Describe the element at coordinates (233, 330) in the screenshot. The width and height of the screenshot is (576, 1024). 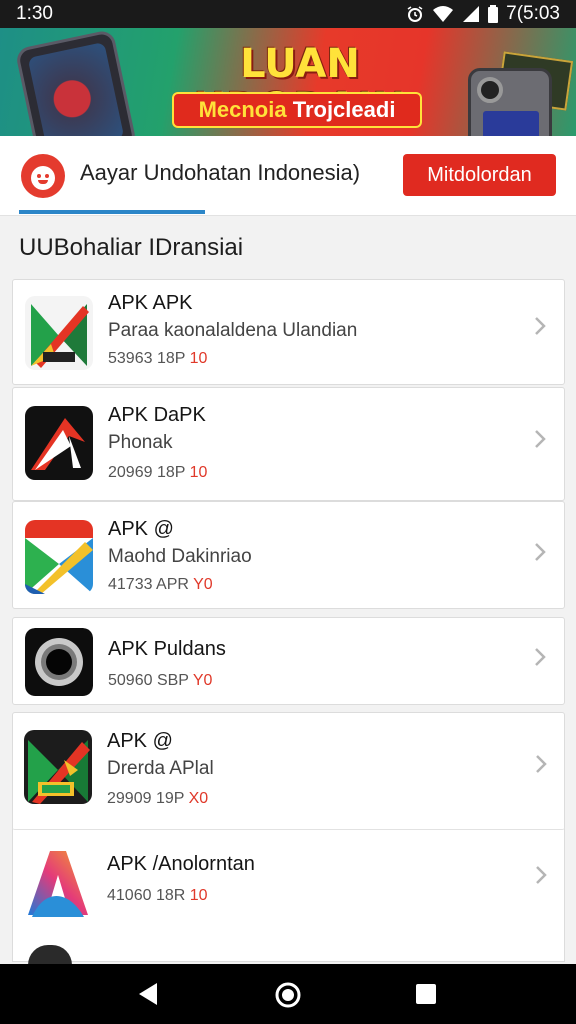
I see `app-description: Paraa kaonalaldena Ulandian` at that location.